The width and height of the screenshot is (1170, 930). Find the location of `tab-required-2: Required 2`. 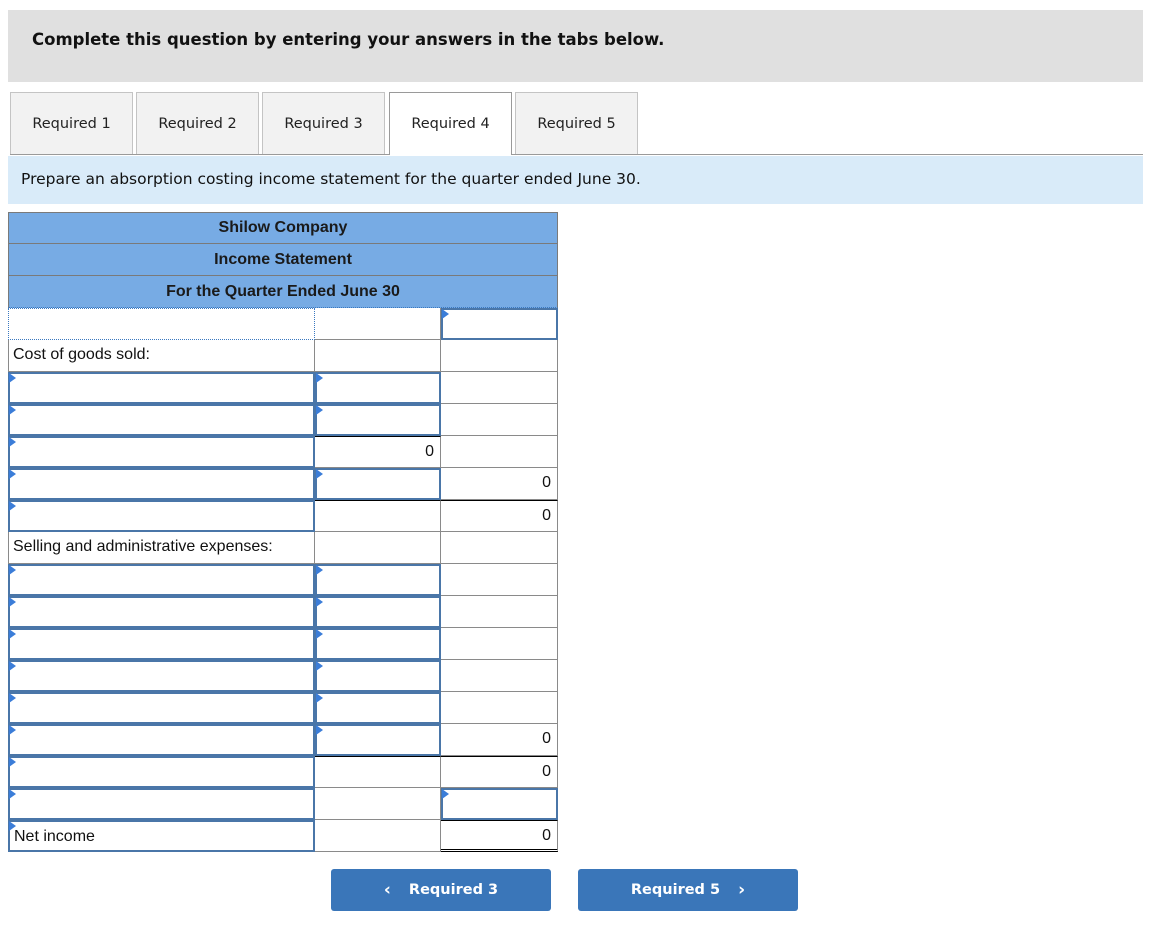

tab-required-2: Required 2 is located at coordinates (197, 123).